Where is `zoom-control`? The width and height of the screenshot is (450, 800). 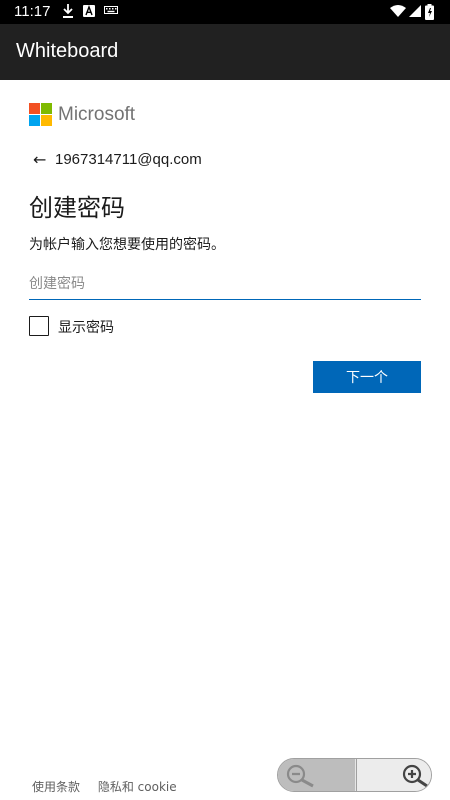 zoom-control is located at coordinates (354, 775).